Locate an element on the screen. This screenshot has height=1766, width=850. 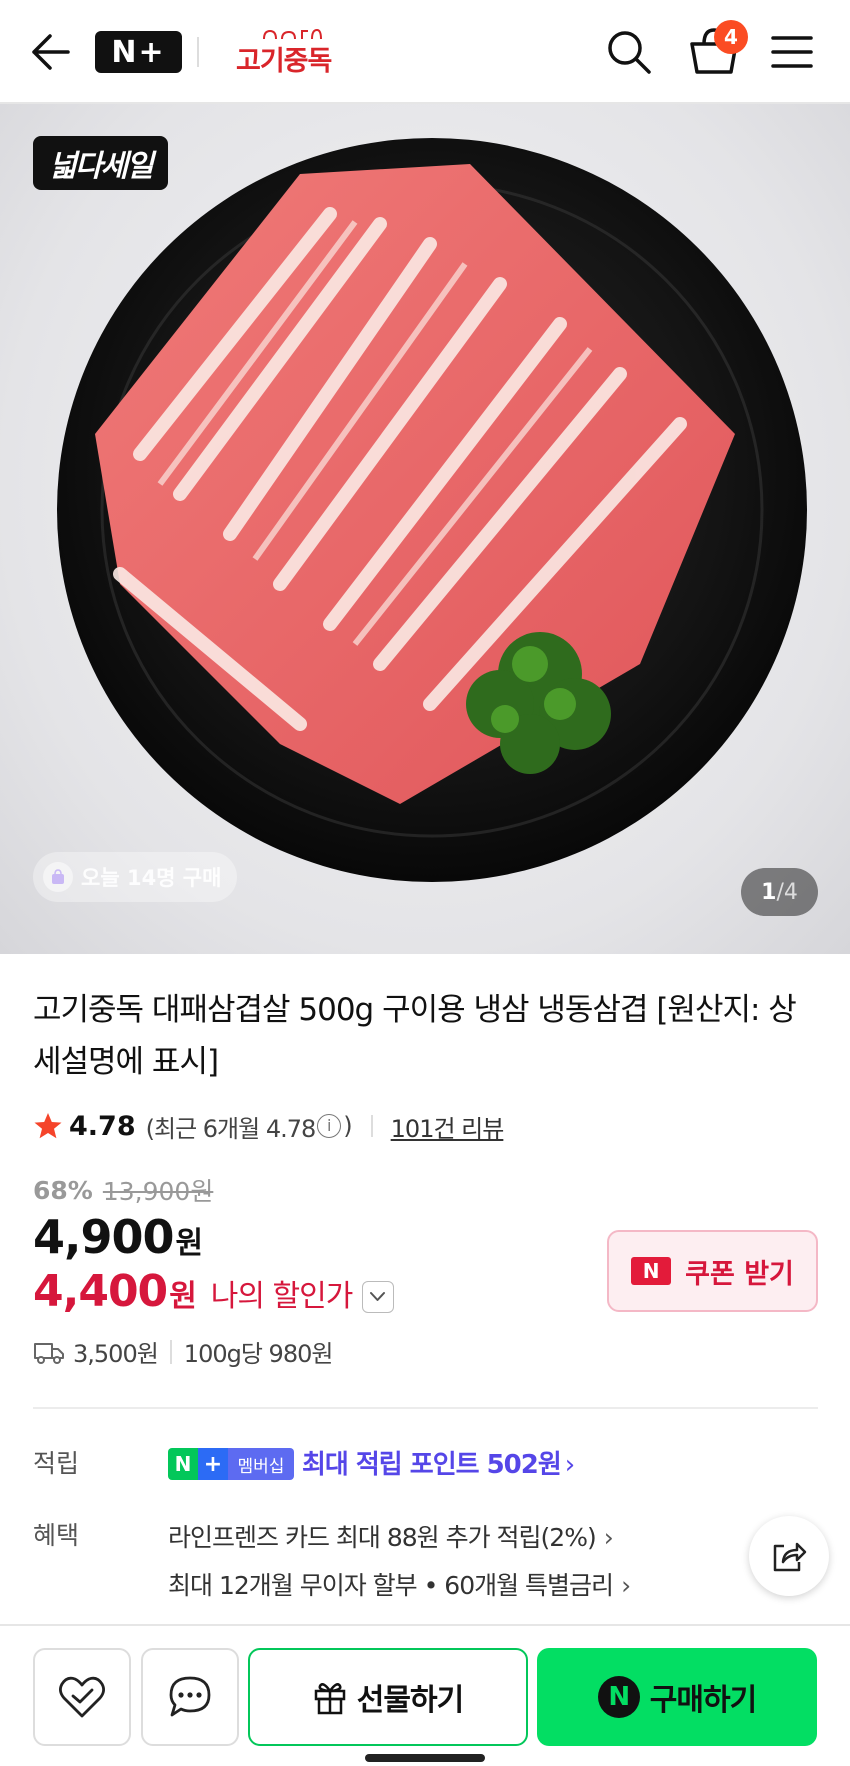
rating-divider is located at coordinates (371, 1126).